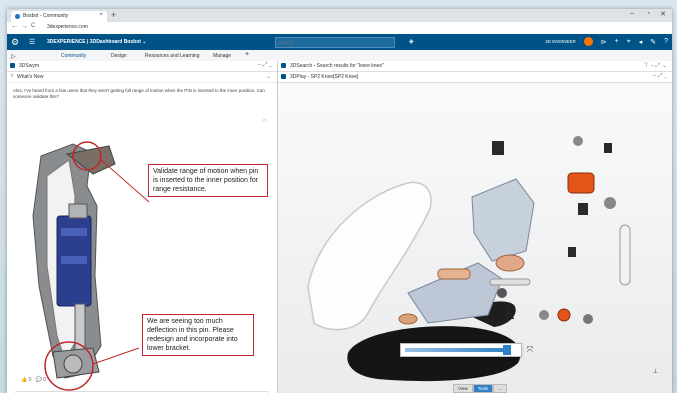 This screenshot has height=393, width=677. What do you see at coordinates (507, 350) in the screenshot?
I see `slider-thumb` at bounding box center [507, 350].